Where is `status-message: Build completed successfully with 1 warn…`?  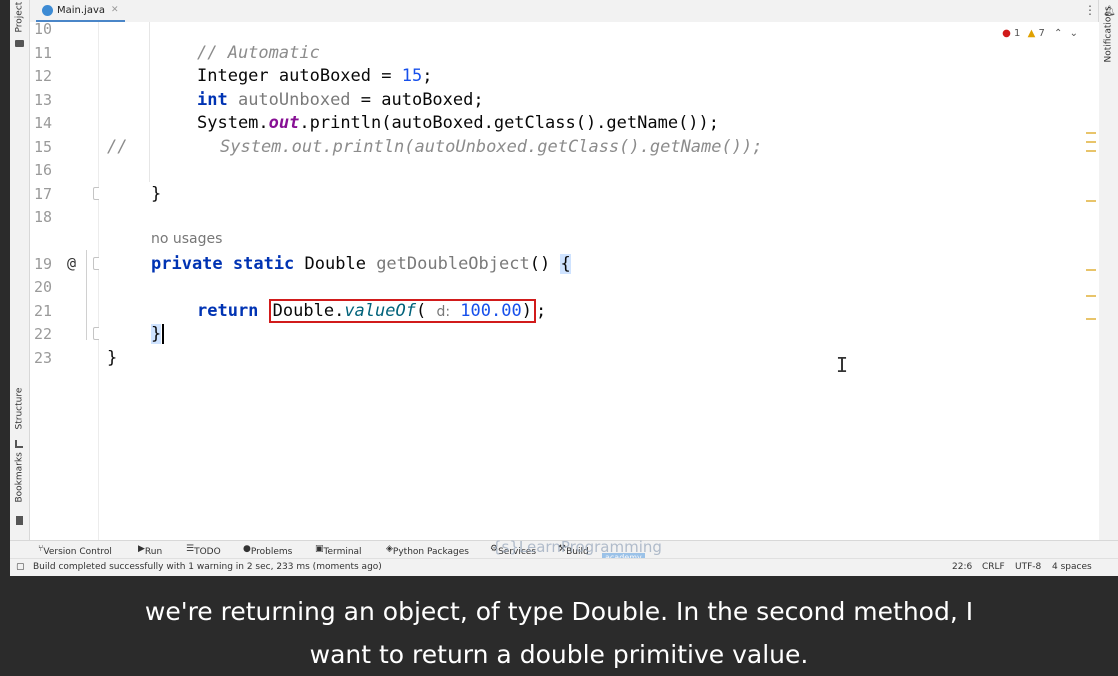
status-message: Build completed successfully with 1 warn… is located at coordinates (207, 567).